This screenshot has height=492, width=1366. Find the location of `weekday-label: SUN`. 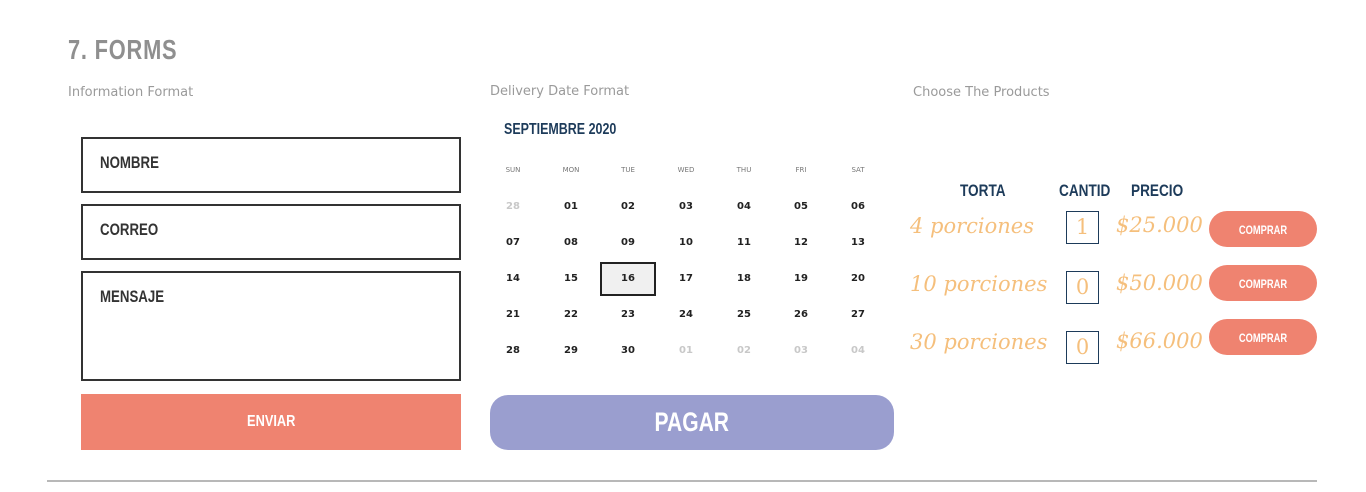

weekday-label: SUN is located at coordinates (513, 170).